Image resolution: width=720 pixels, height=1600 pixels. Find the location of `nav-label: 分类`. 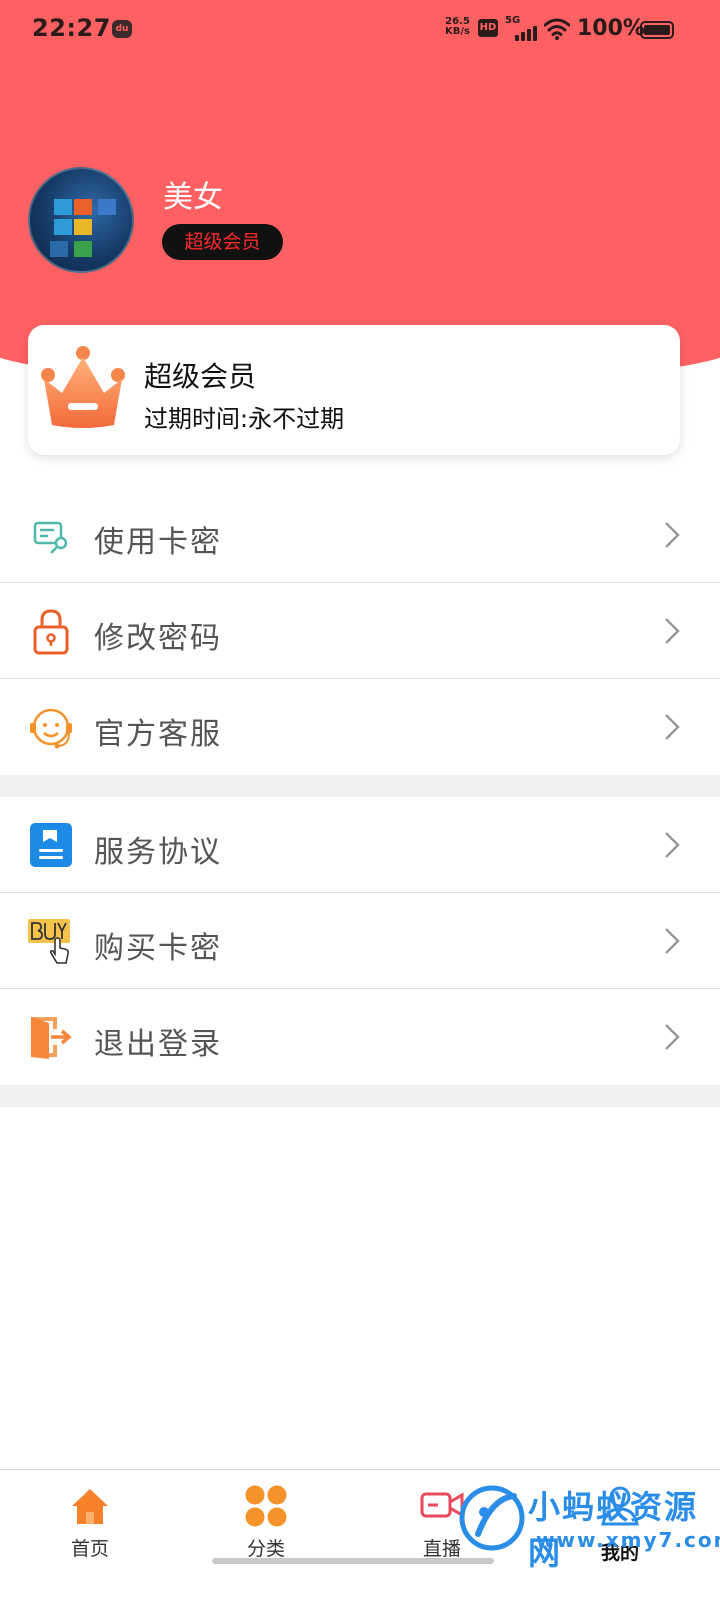

nav-label: 分类 is located at coordinates (265, 1549).